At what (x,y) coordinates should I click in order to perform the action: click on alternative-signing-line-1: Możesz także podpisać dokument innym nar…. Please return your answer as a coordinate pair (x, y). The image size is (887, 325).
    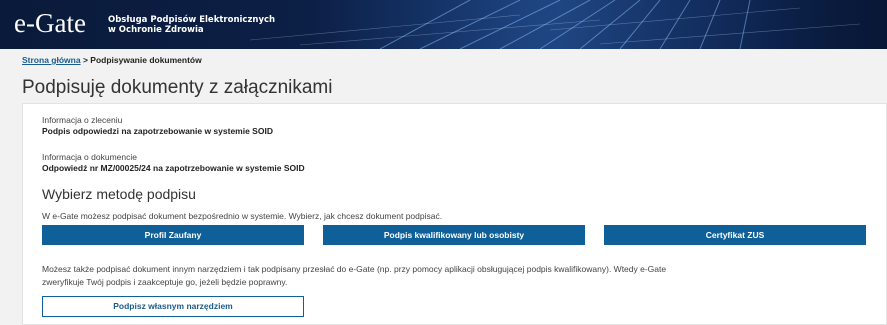
    Looking at the image, I should click on (354, 269).